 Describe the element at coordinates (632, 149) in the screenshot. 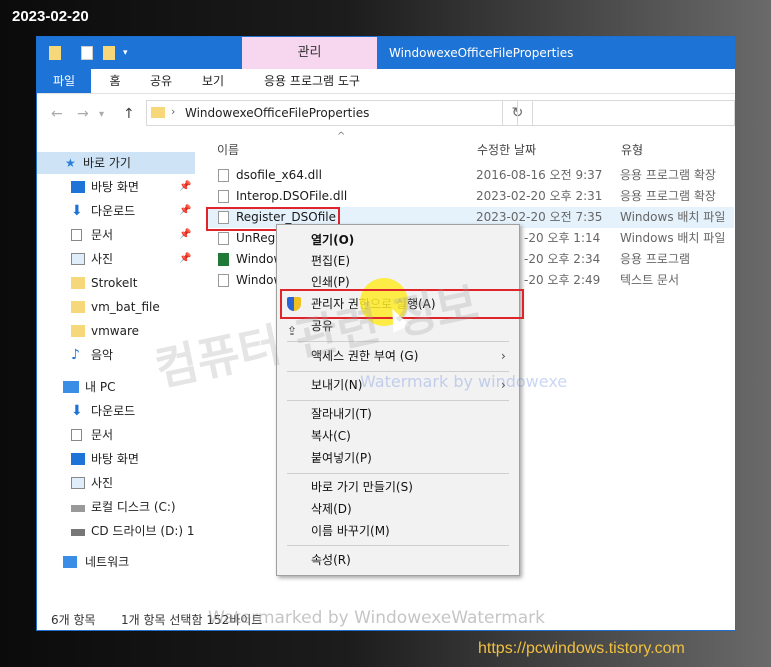

I see `column-type: 유형` at that location.